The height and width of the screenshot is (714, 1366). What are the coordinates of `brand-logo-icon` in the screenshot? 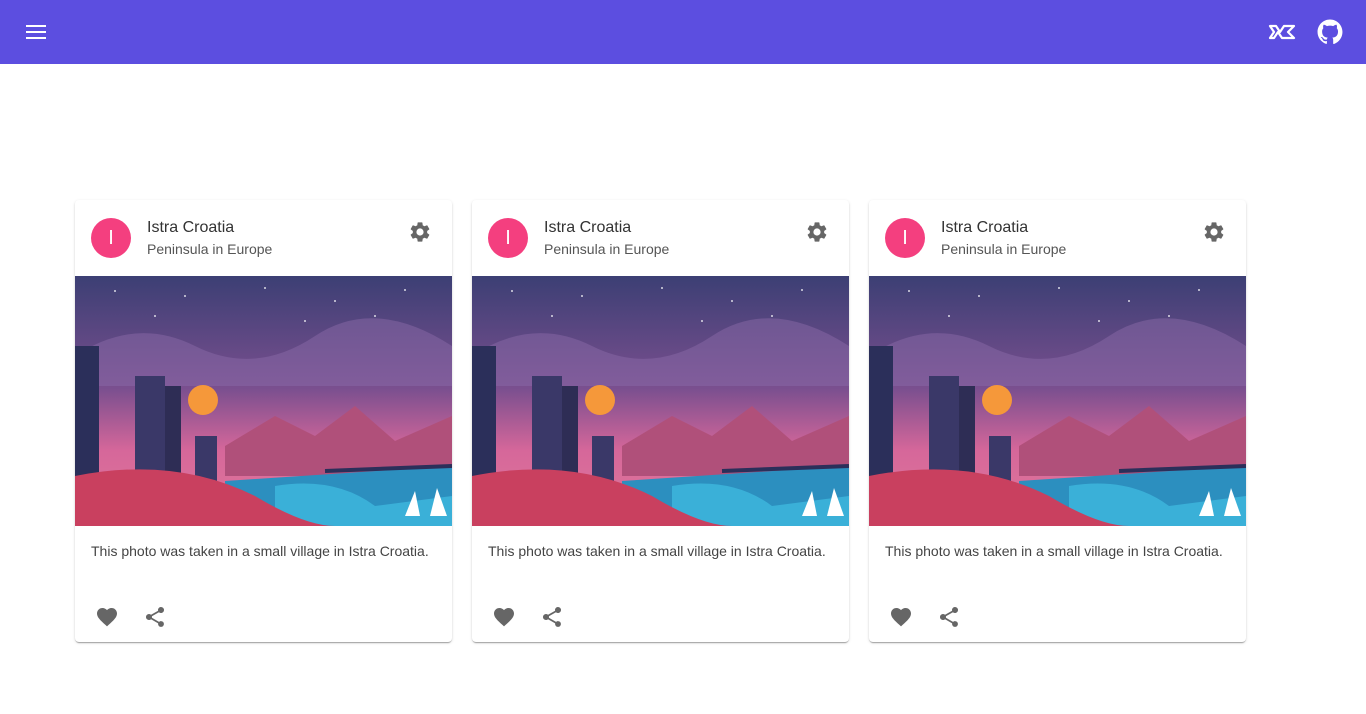 It's located at (1282, 32).